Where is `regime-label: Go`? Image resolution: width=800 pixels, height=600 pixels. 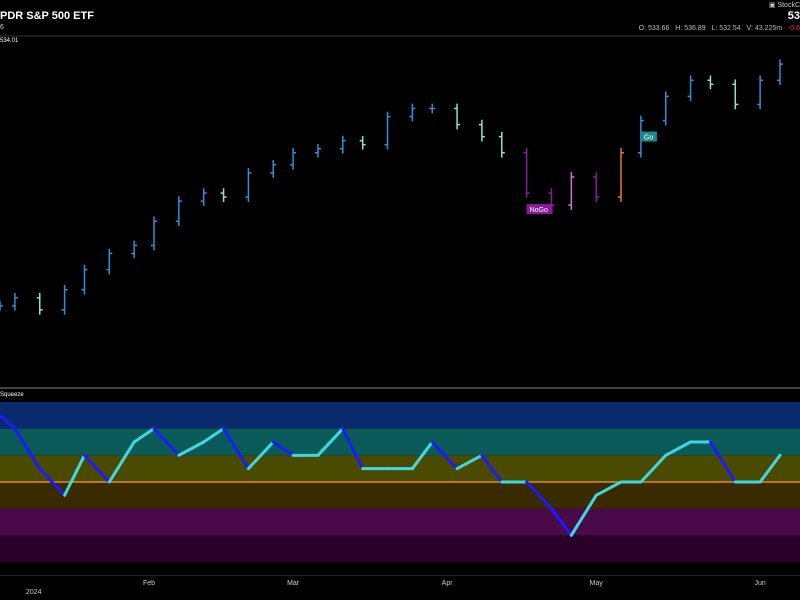
regime-label: Go is located at coordinates (648, 136).